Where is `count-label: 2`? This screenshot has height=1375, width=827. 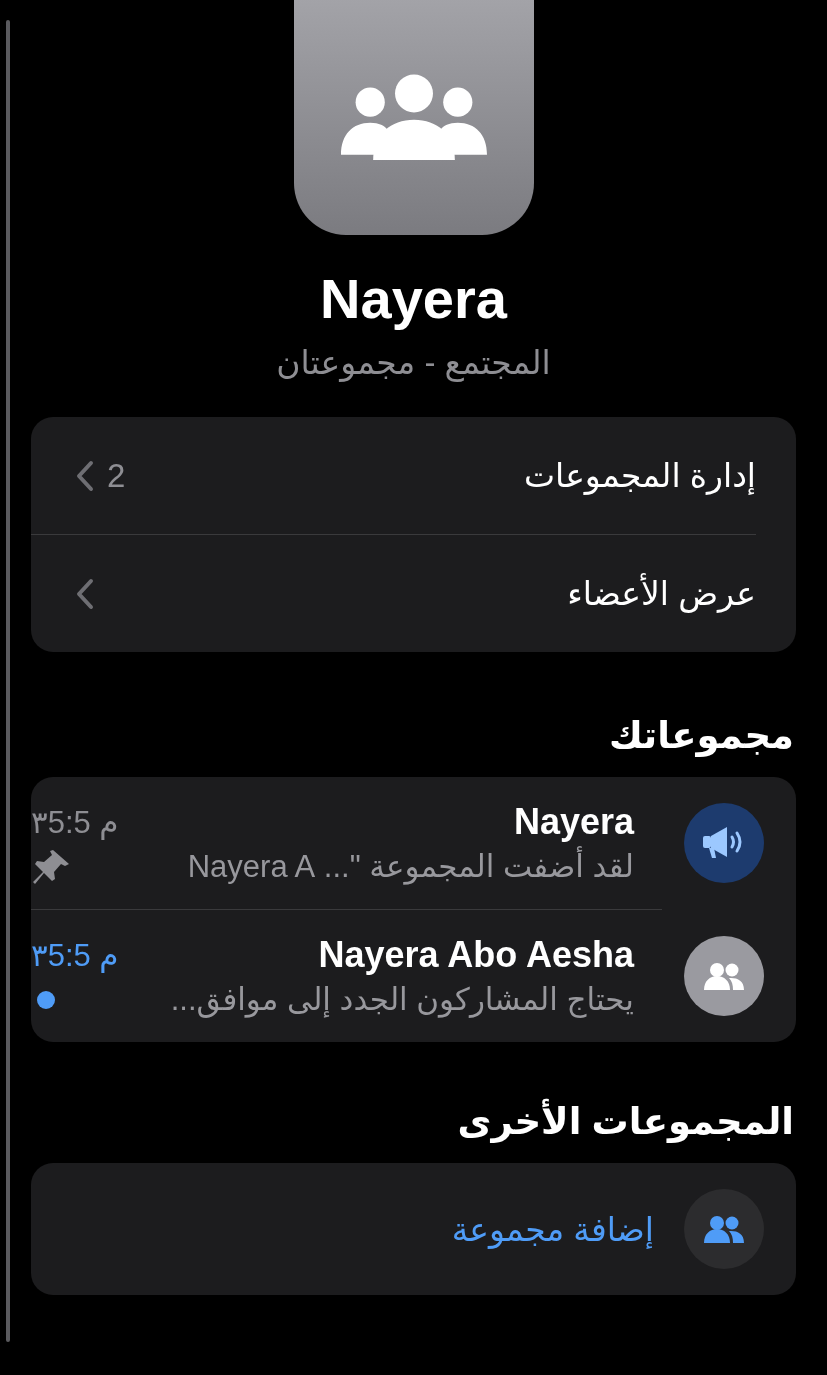 count-label: 2 is located at coordinates (116, 475).